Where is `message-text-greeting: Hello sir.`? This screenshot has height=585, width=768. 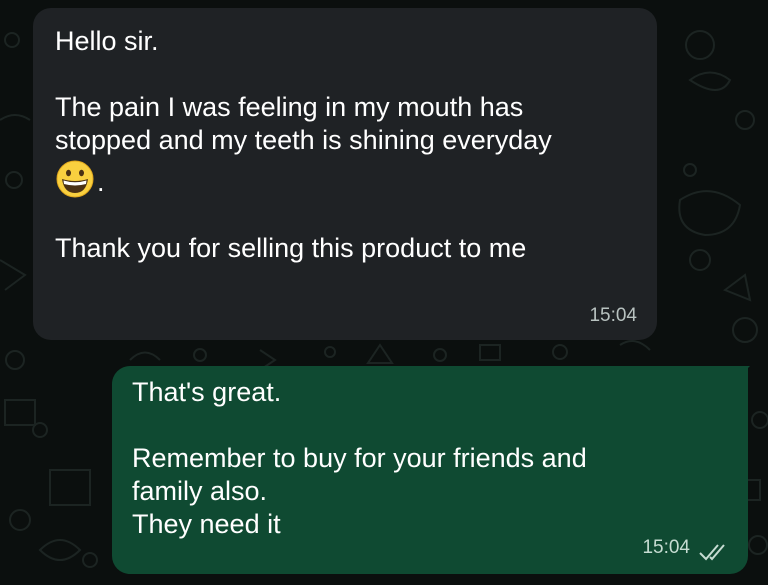
message-text-greeting: Hello sir. is located at coordinates (107, 41).